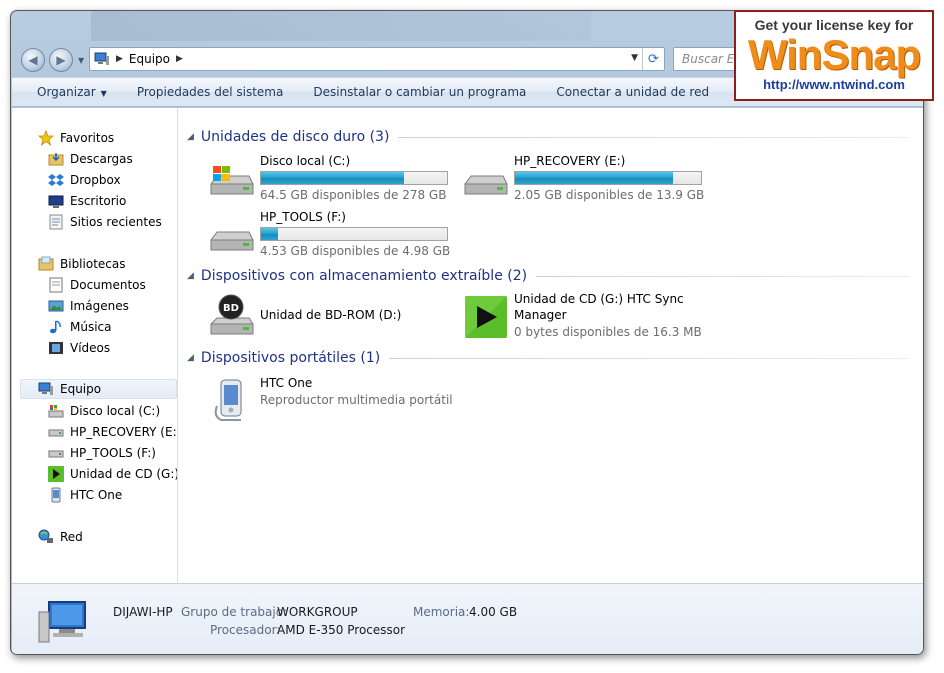 Image resolution: width=944 pixels, height=673 pixels. Describe the element at coordinates (377, 59) in the screenshot. I see `address-bar: ▶ Equipo ▶ ▼ ⟳` at that location.